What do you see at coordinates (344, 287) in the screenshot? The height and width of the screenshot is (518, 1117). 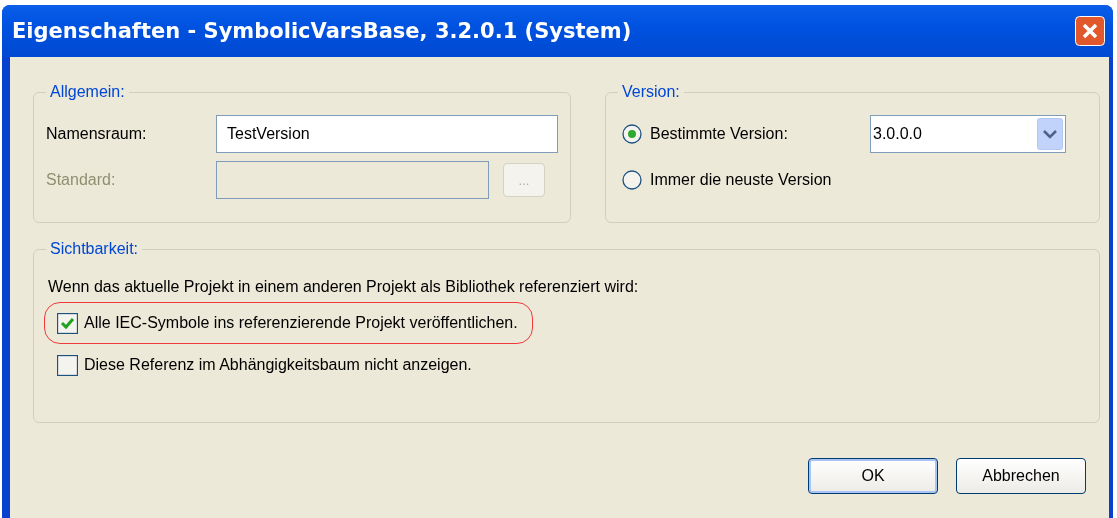 I see `description-text: Wenn das aktuelle Projekt in einem anderen Projekt als Bibliothek referenziert wird:` at bounding box center [344, 287].